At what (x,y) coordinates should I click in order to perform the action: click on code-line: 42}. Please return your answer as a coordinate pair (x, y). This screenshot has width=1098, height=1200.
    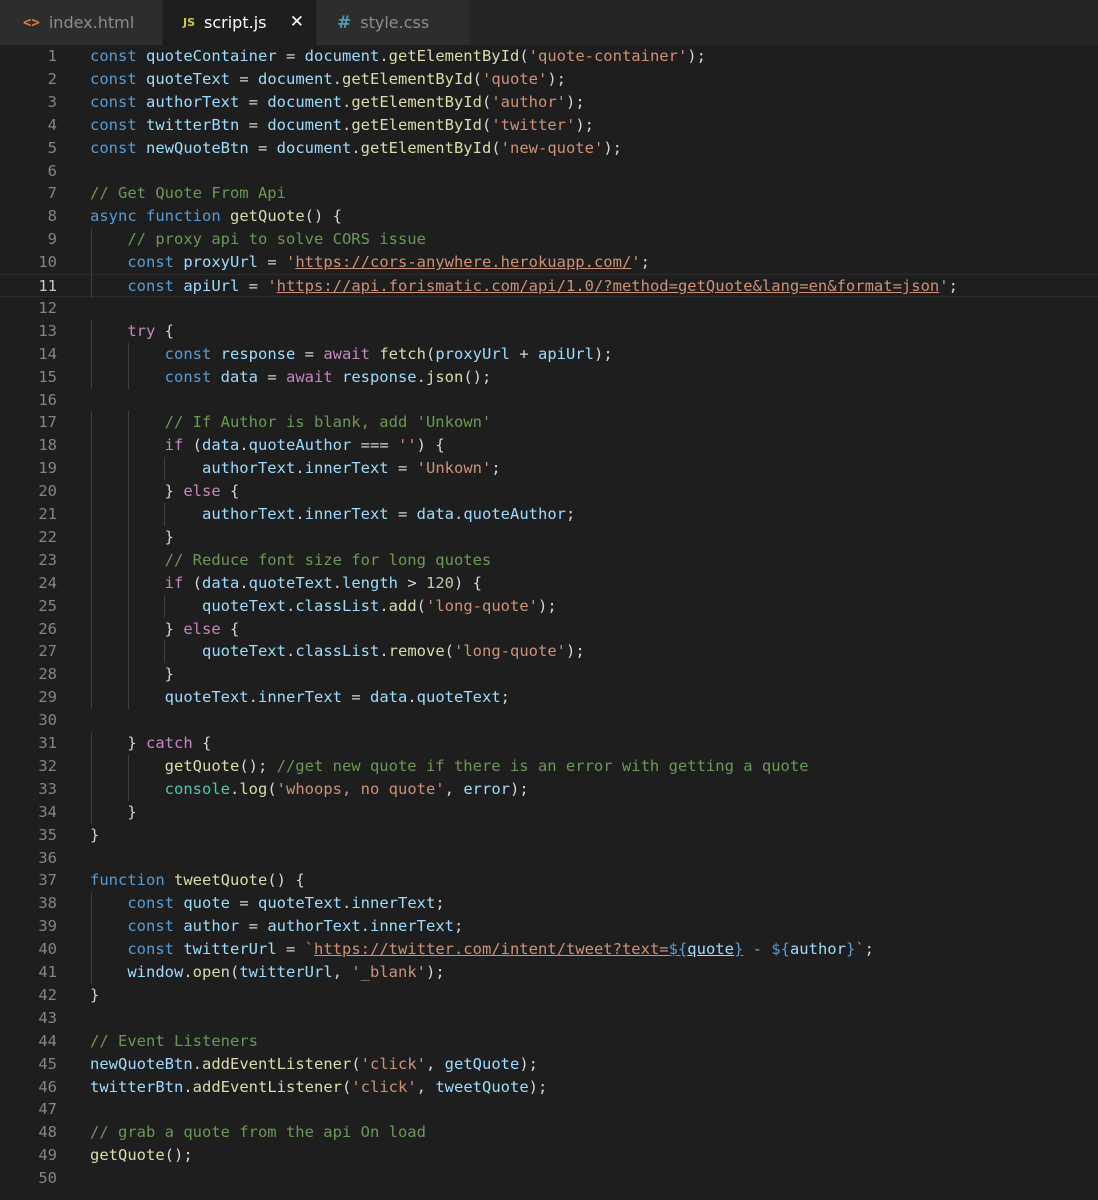
    Looking at the image, I should click on (549, 995).